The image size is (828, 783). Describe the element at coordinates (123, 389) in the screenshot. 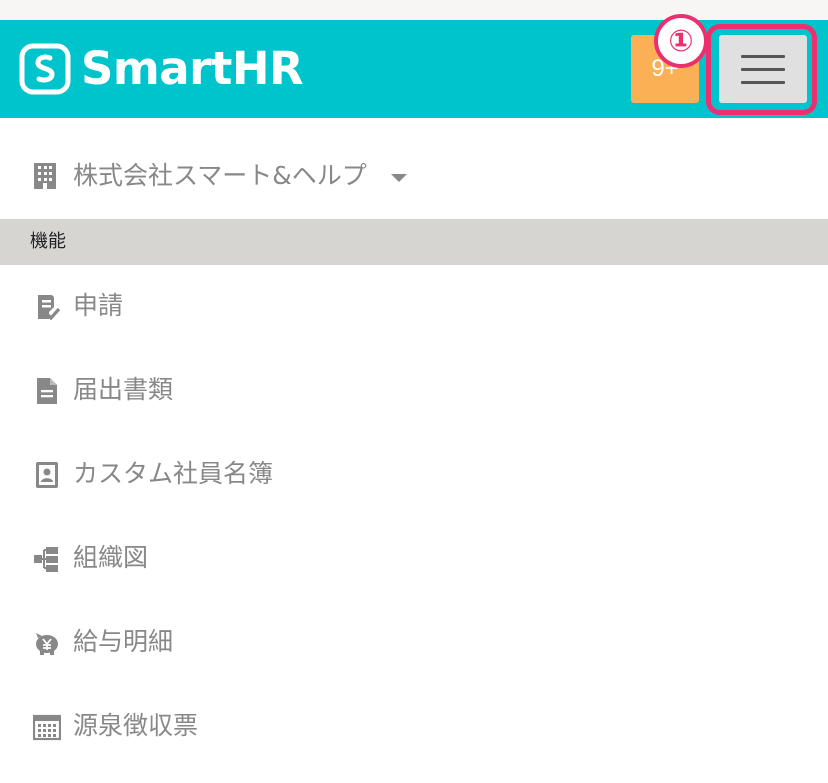

I see `nav-item-label: 届出書類` at that location.